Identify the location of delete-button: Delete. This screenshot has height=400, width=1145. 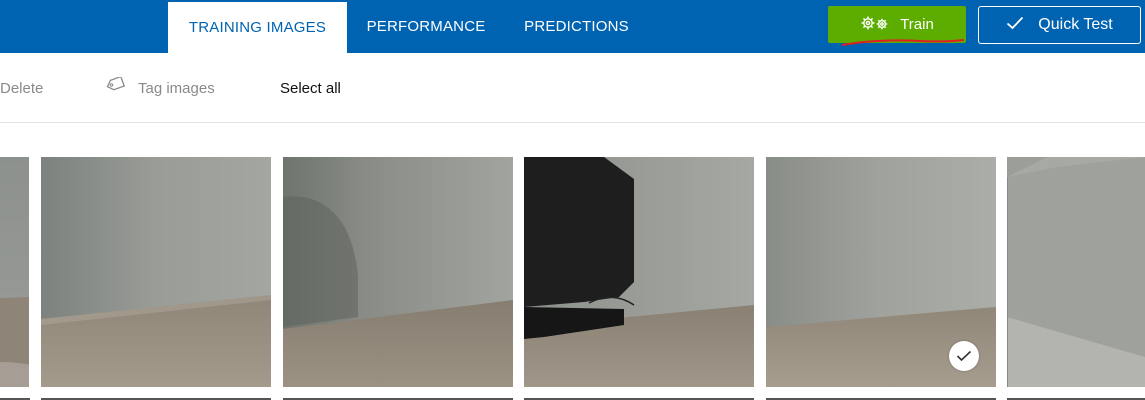
(21, 88).